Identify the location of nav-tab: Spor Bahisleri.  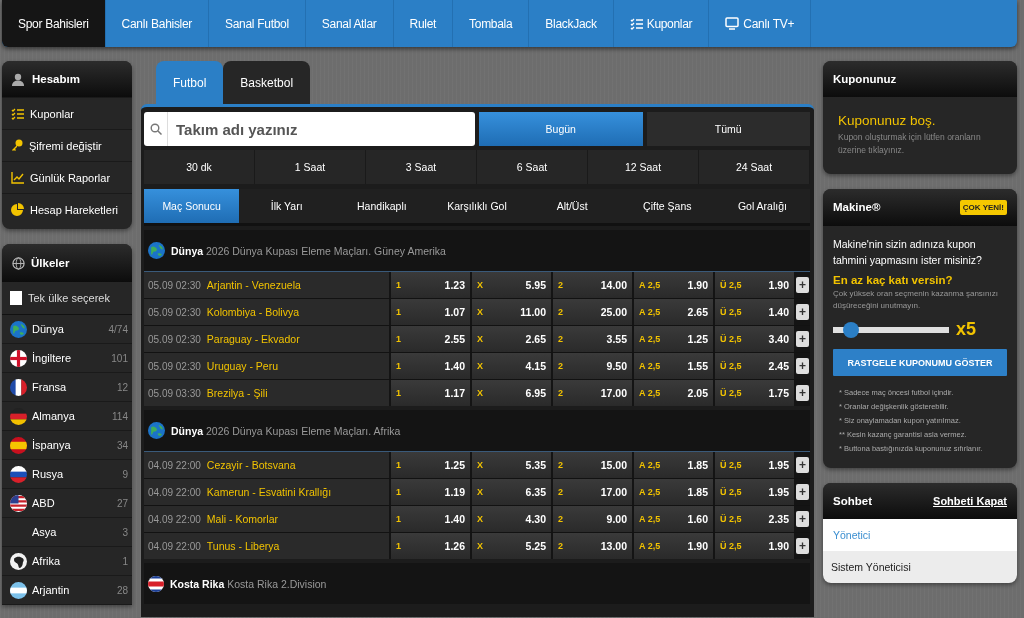
(54, 23).